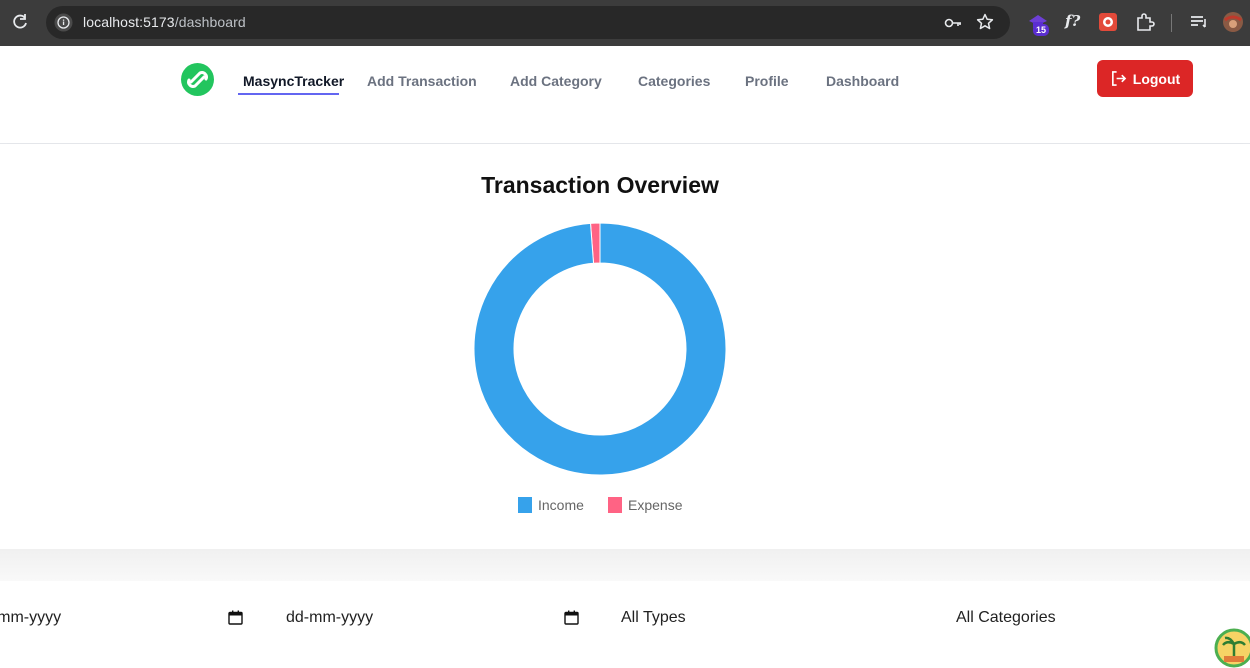  Describe the element at coordinates (1199, 22) in the screenshot. I see `reading-list-icon` at that location.